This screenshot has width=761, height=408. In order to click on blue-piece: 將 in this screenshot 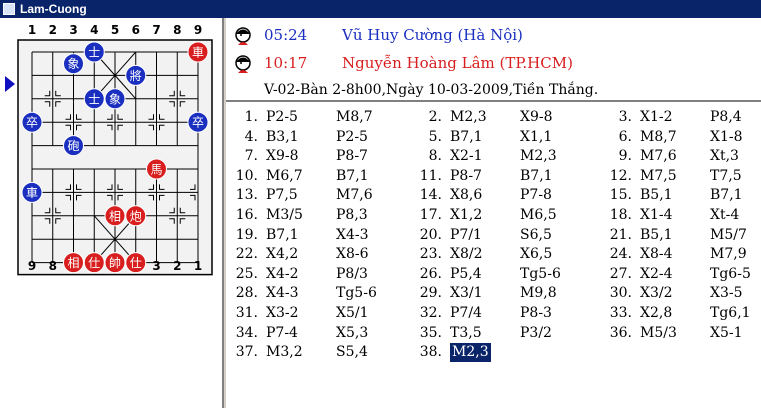, I will do `click(136, 75)`.